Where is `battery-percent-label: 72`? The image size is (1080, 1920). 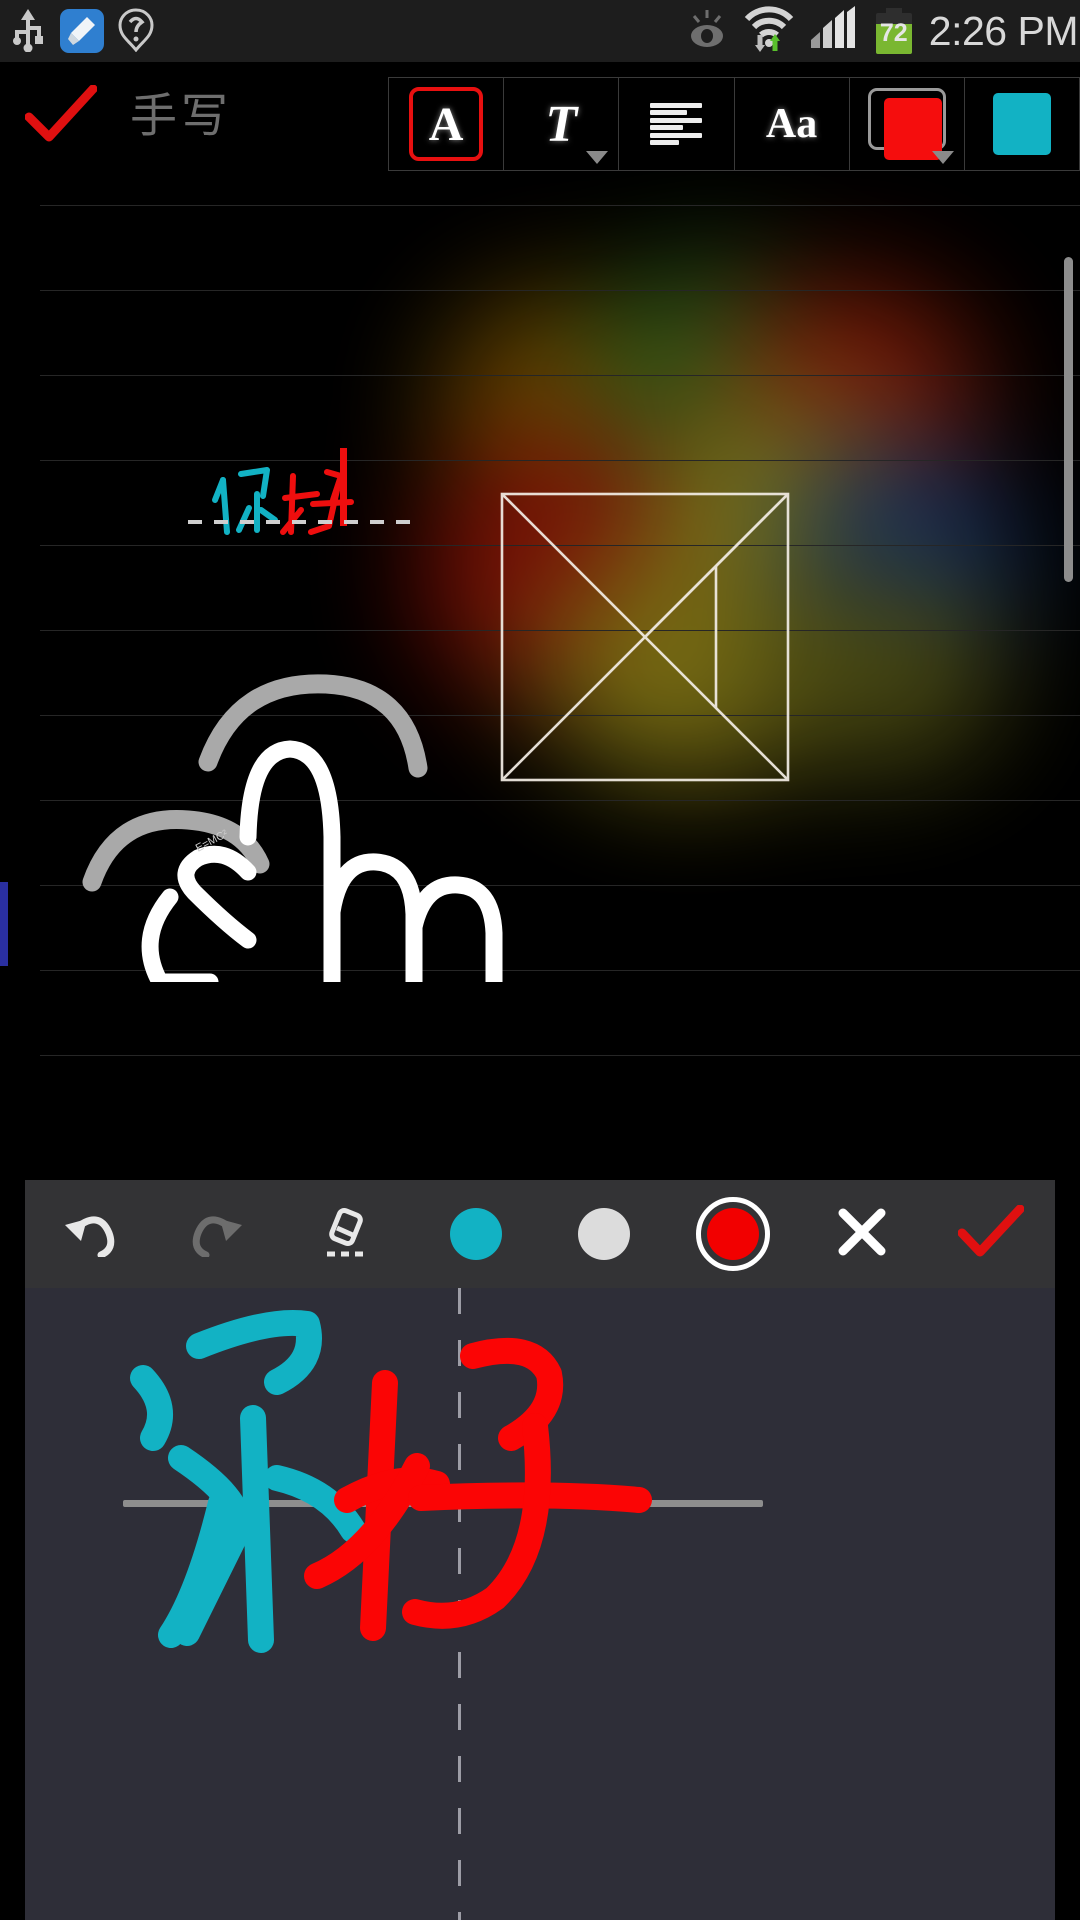
battery-percent-label: 72 is located at coordinates (893, 32).